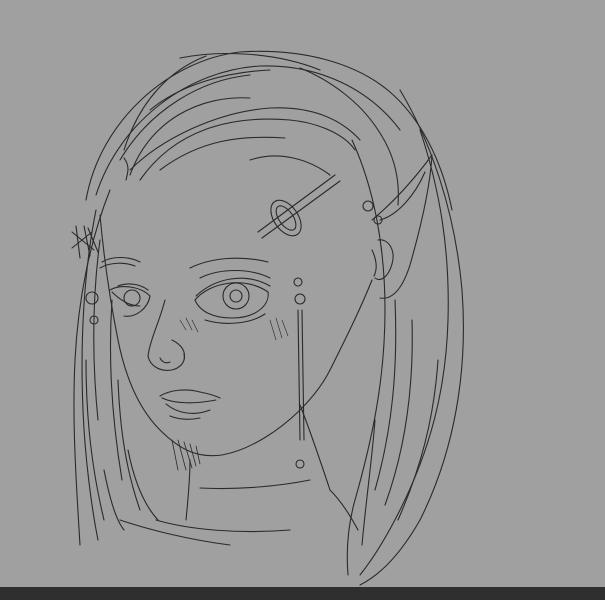  Describe the element at coordinates (397, 226) in the screenshot. I see `elf-ear` at that location.